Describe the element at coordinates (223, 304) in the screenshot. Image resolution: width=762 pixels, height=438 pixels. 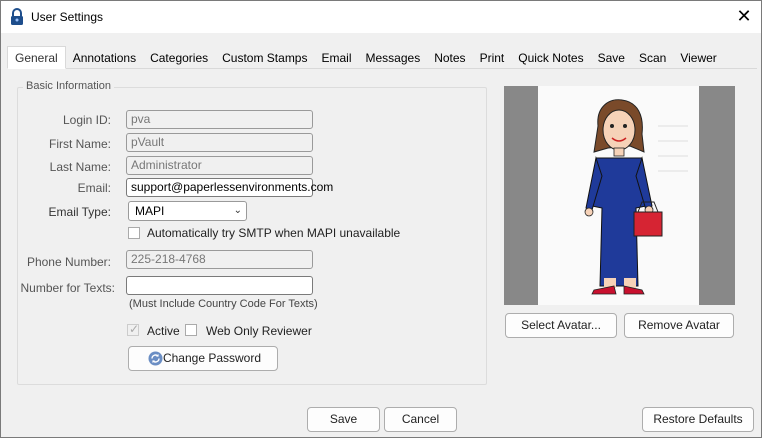
I see `texts-hint: (Must Include Country Code For Texts)` at that location.